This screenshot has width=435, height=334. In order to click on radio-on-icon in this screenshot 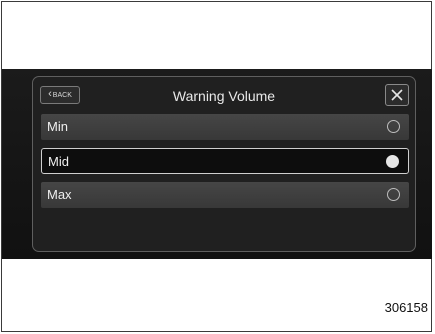, I will do `click(392, 161)`.